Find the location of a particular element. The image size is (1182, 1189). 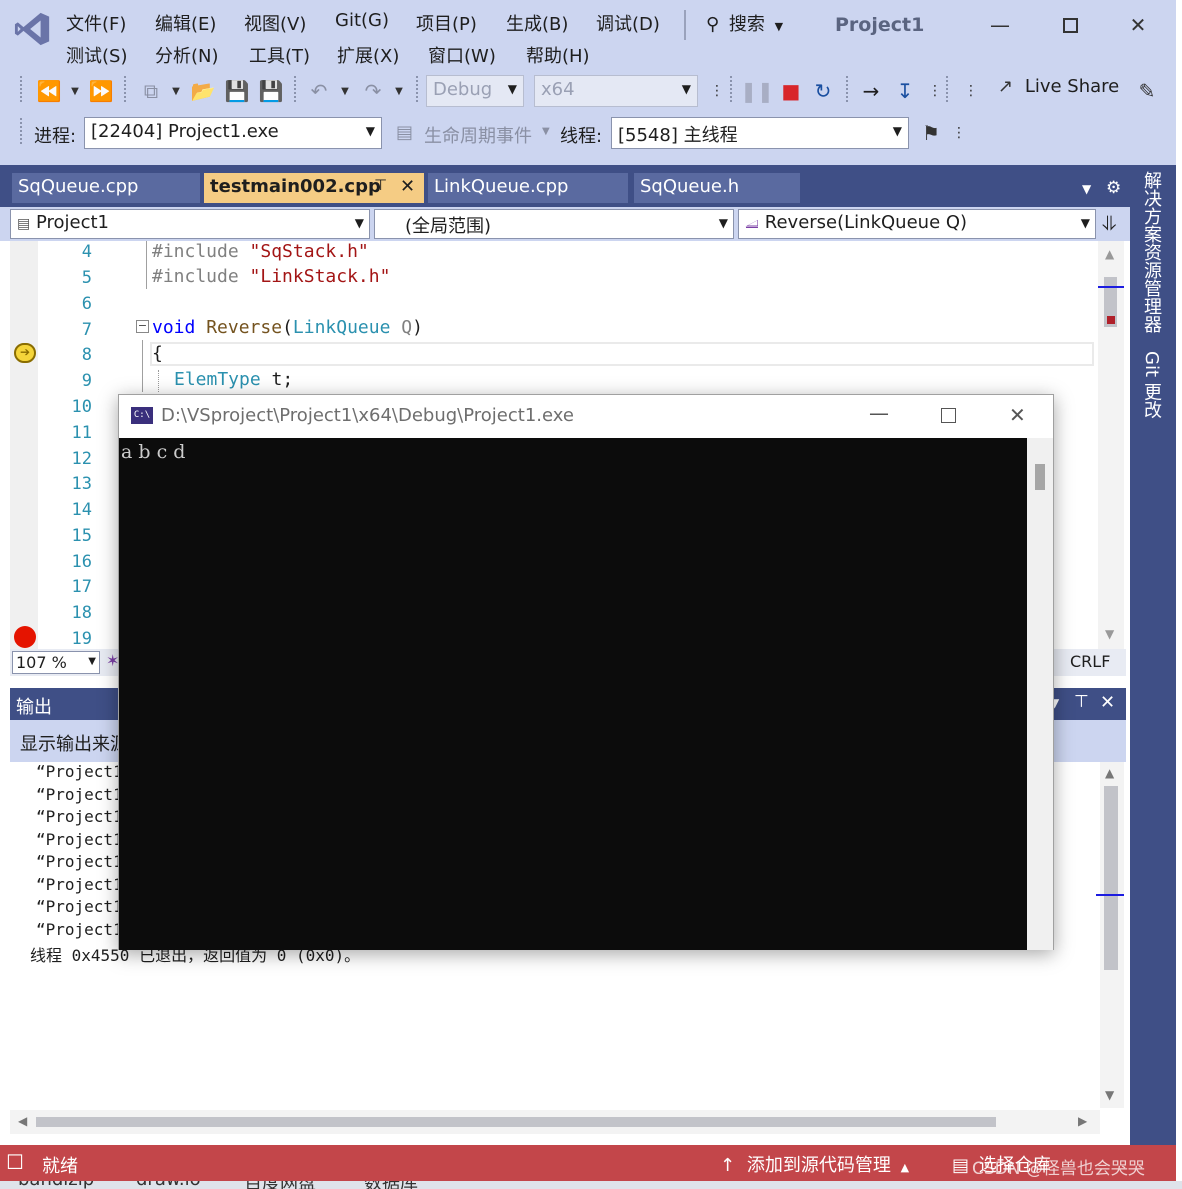

menu-edit: 编辑(E) is located at coordinates (185, 23).